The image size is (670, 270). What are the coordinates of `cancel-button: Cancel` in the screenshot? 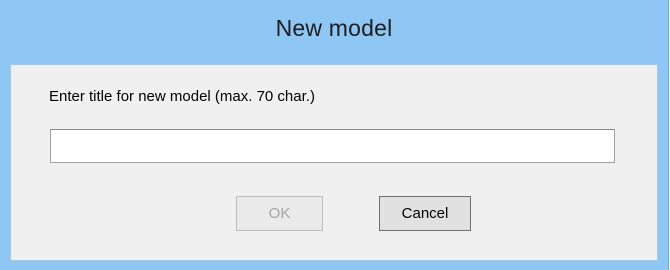 It's located at (425, 213).